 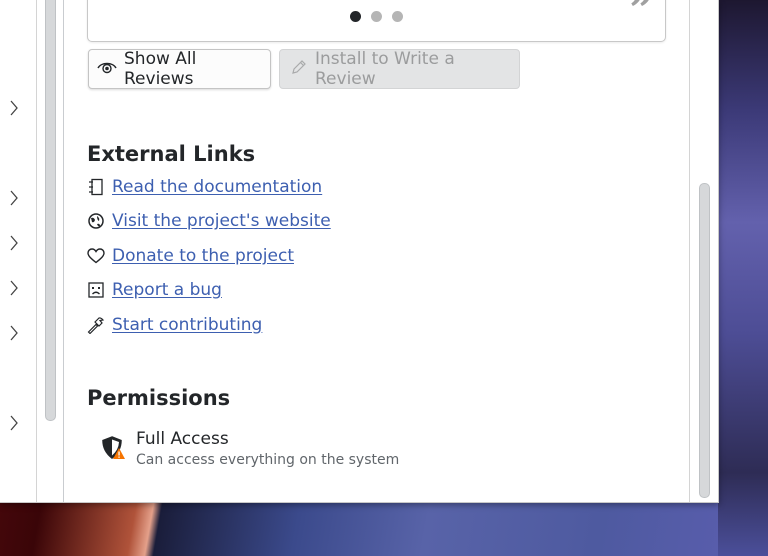 I want to click on link-donate-text: Donate to the project, so click(x=203, y=256).